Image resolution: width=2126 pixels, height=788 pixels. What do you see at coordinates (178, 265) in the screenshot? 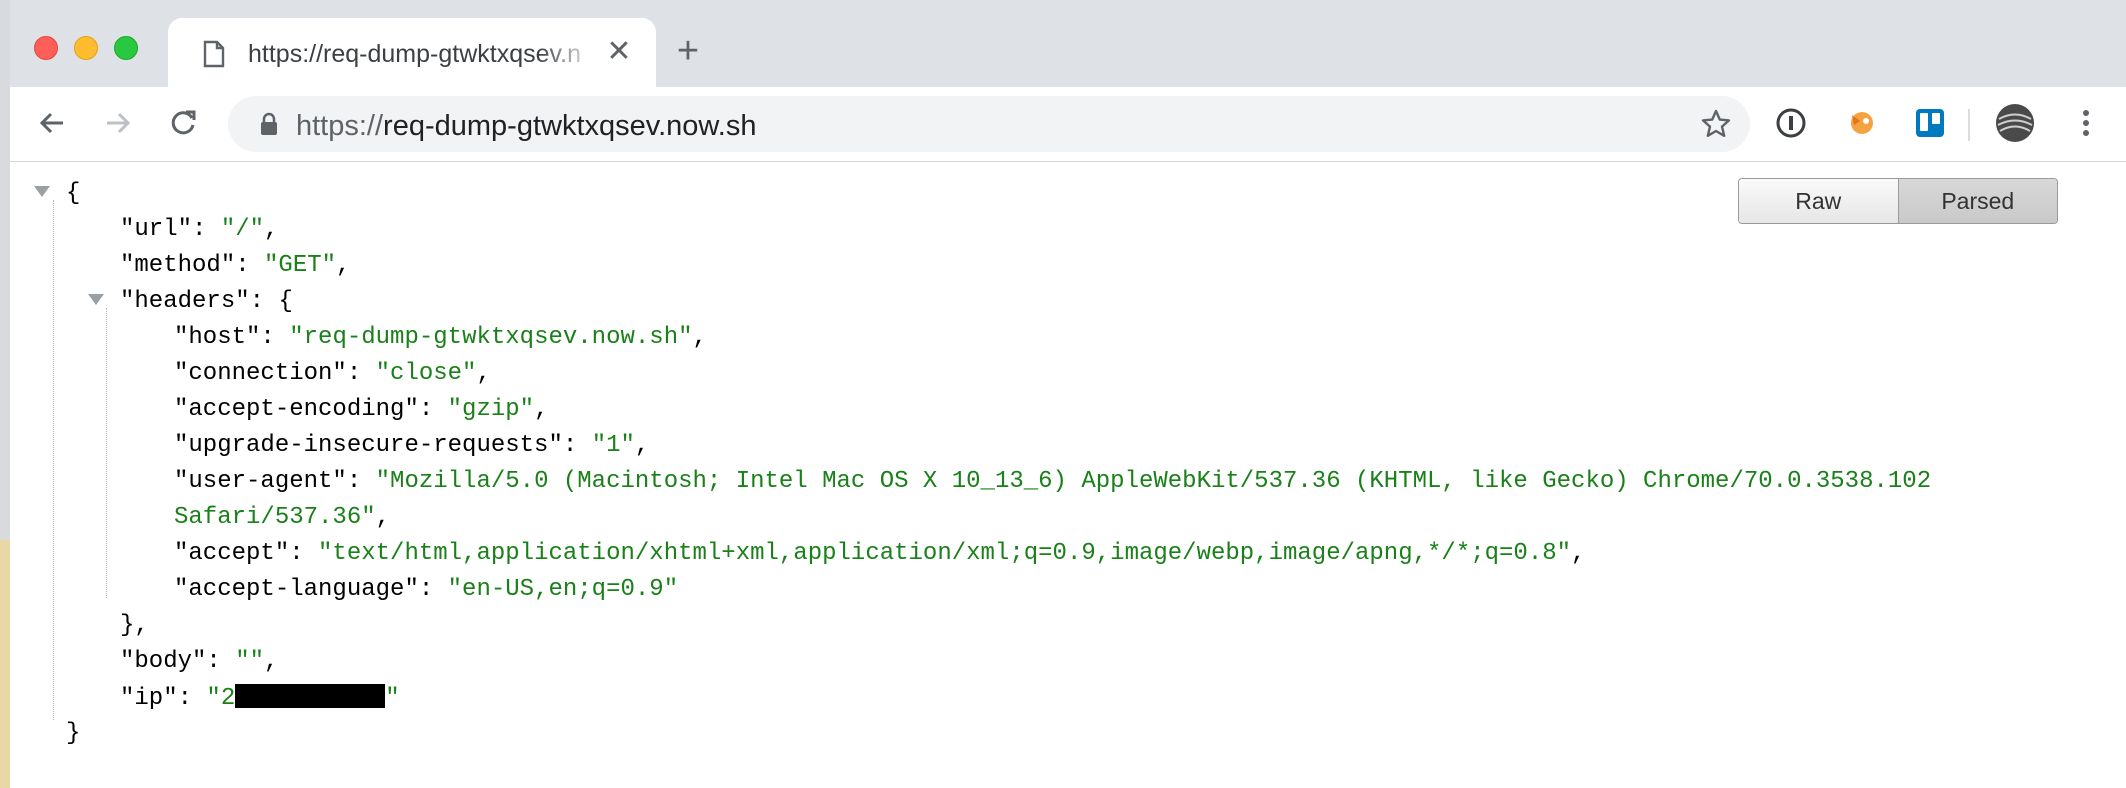
I see `json-key: "method"` at bounding box center [178, 265].